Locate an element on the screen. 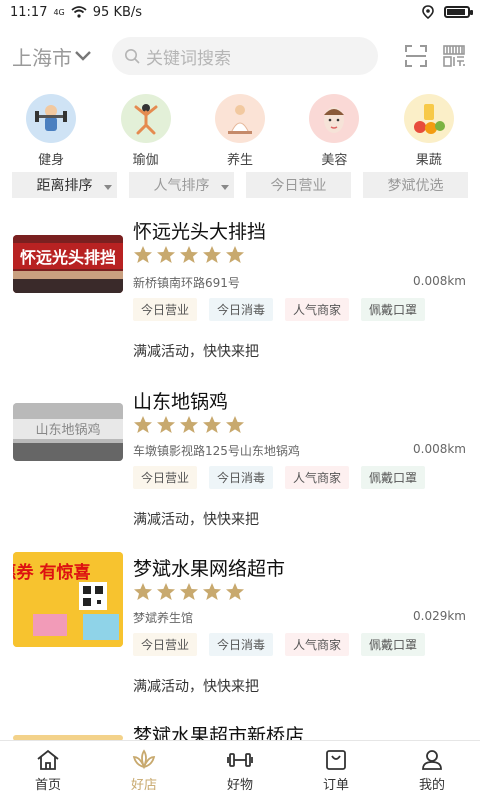  tab-orders: 订单 is located at coordinates (336, 770).